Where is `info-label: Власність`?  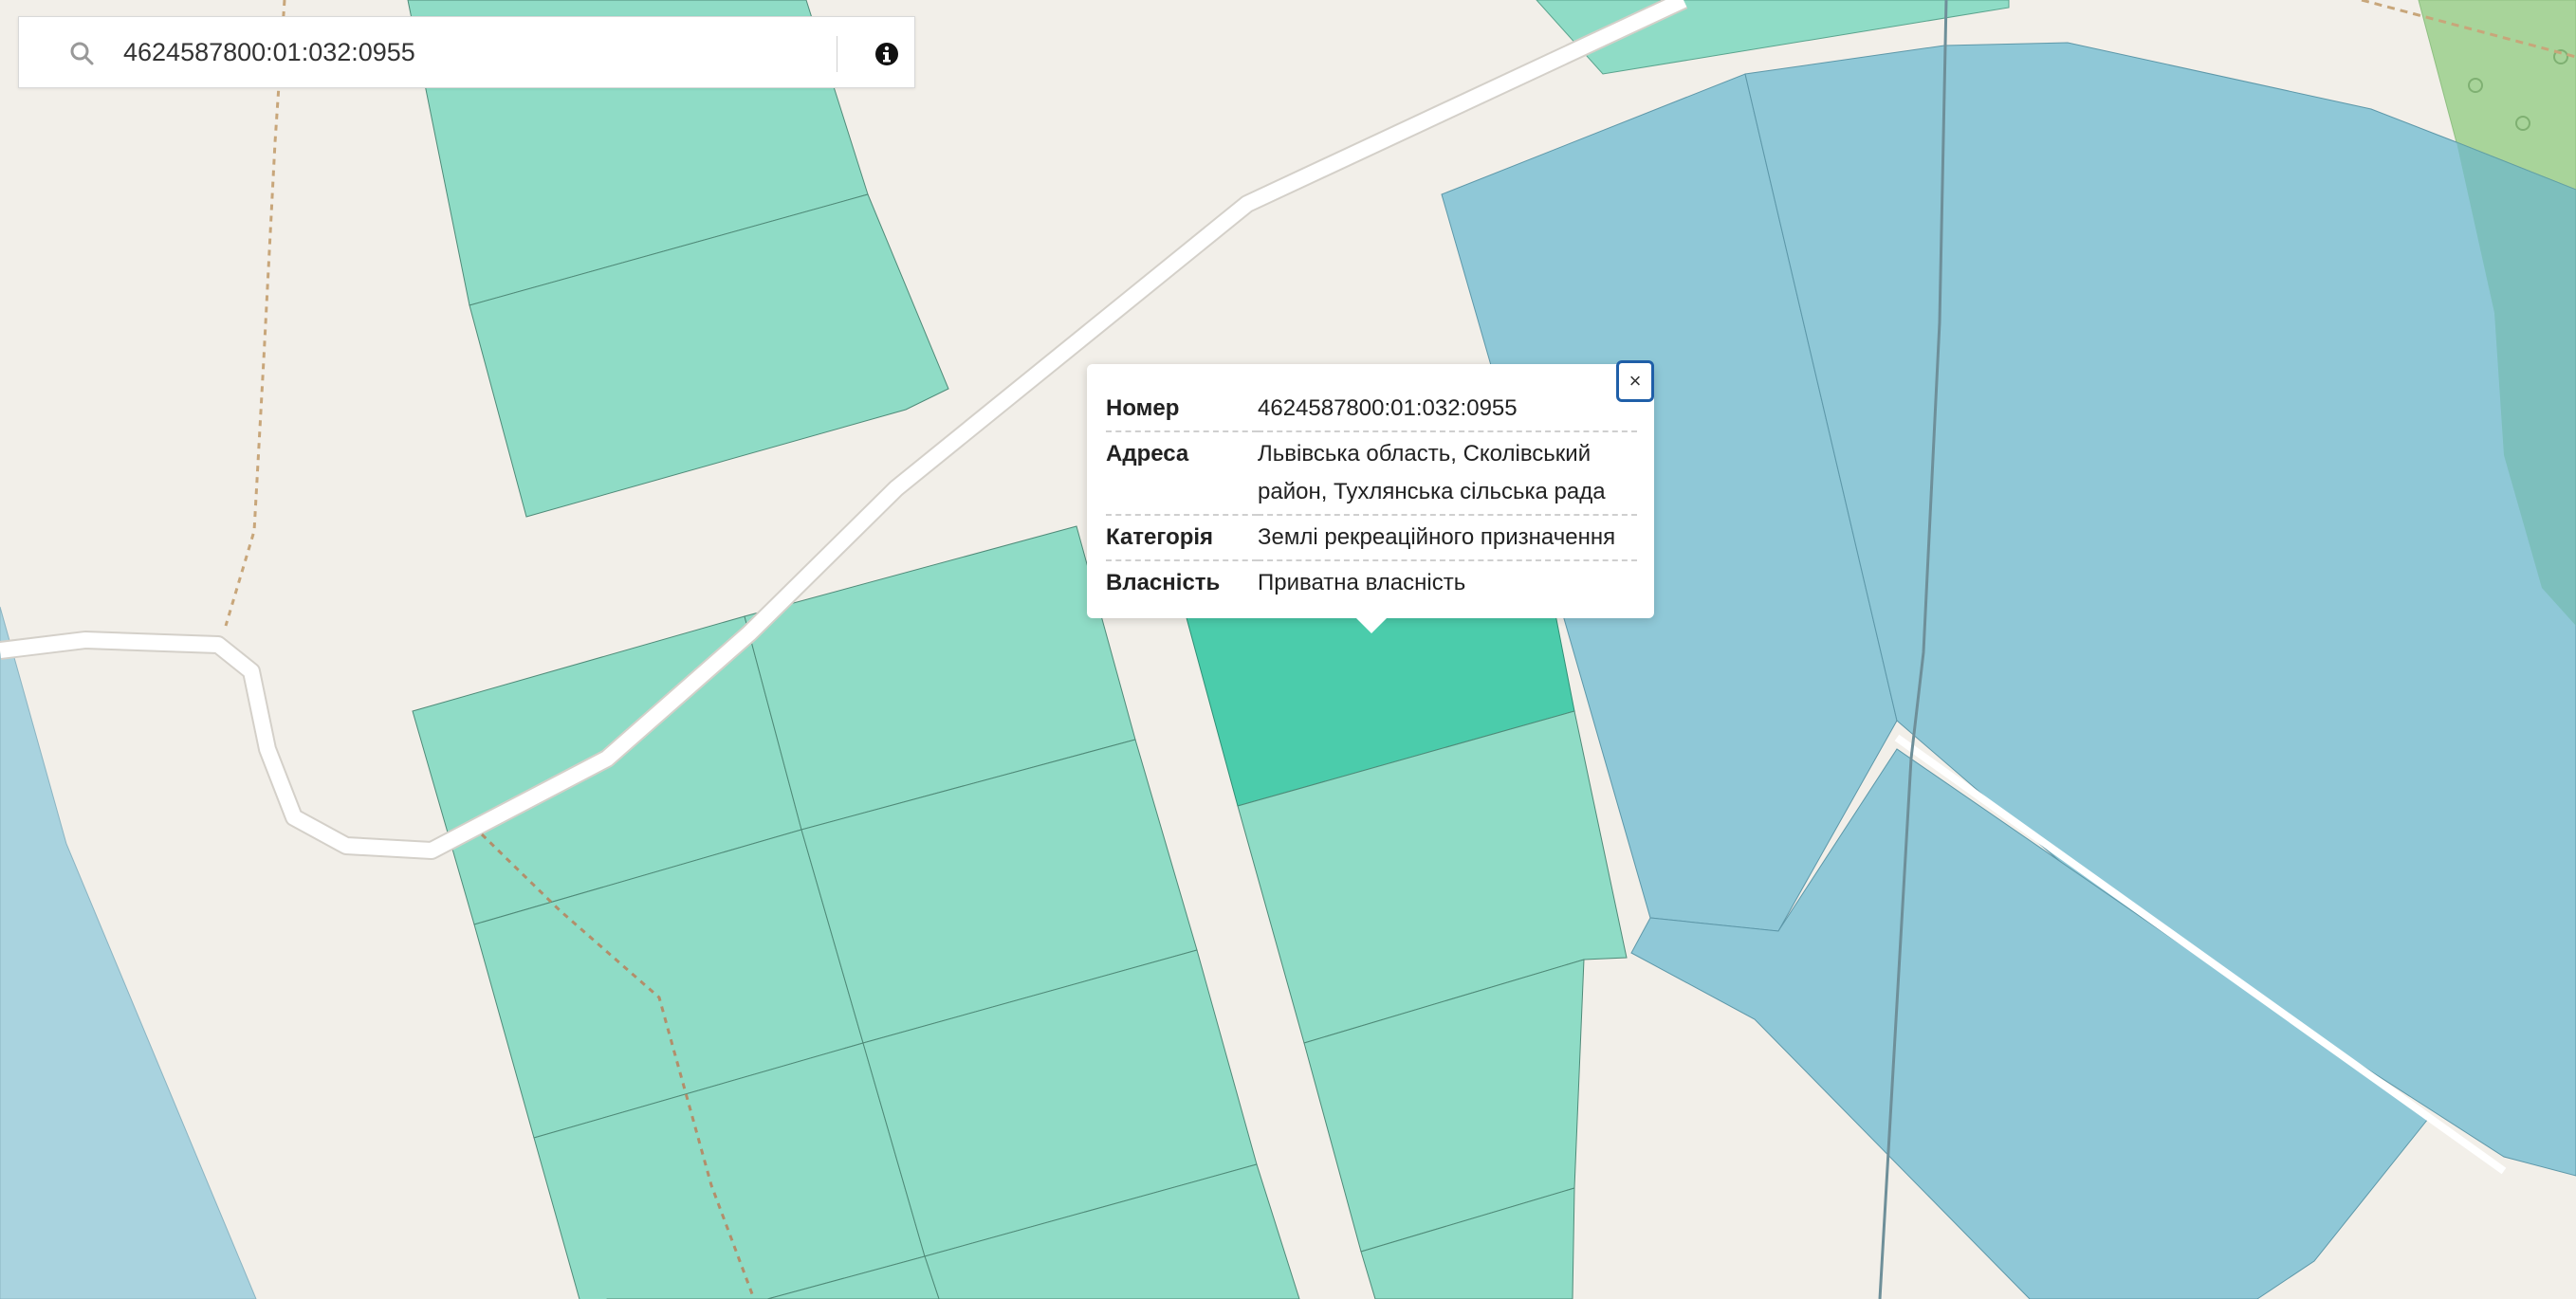 info-label: Власність is located at coordinates (1163, 582).